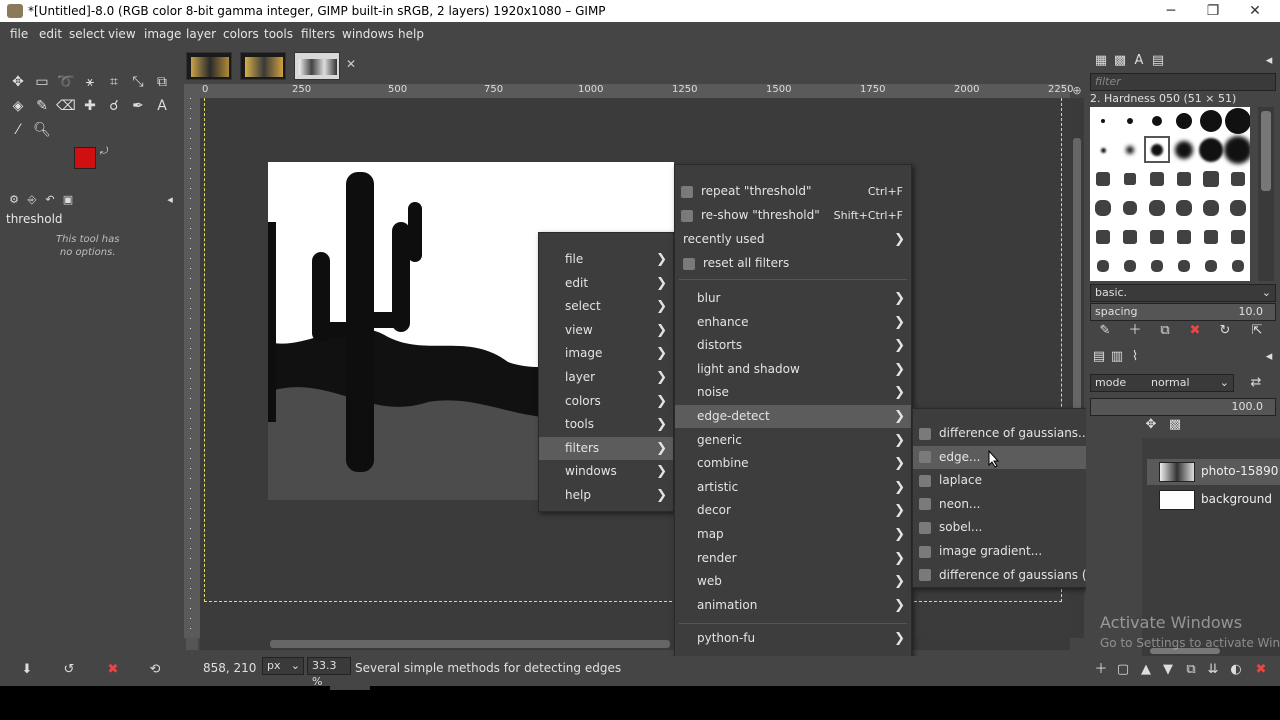 This screenshot has height=720, width=1280. I want to click on filters-menu-python-fu: python-fu ❯, so click(793, 638).